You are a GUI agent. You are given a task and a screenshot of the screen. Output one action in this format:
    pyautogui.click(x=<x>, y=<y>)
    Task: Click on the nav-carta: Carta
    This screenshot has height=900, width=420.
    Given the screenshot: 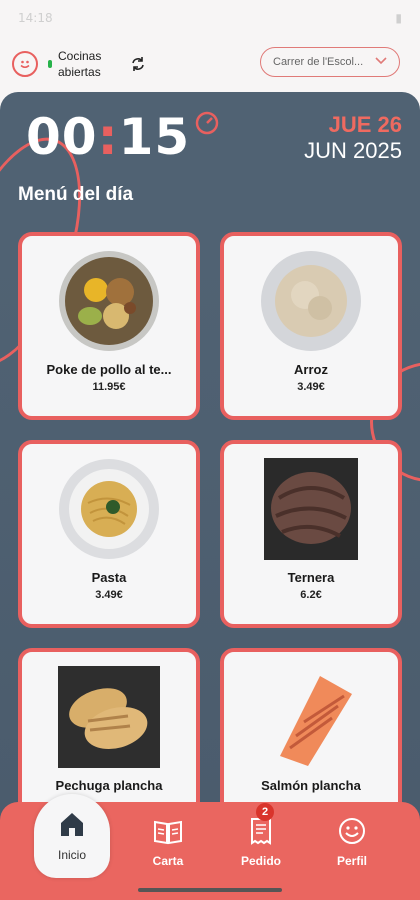 What is the action you would take?
    pyautogui.click(x=168, y=843)
    